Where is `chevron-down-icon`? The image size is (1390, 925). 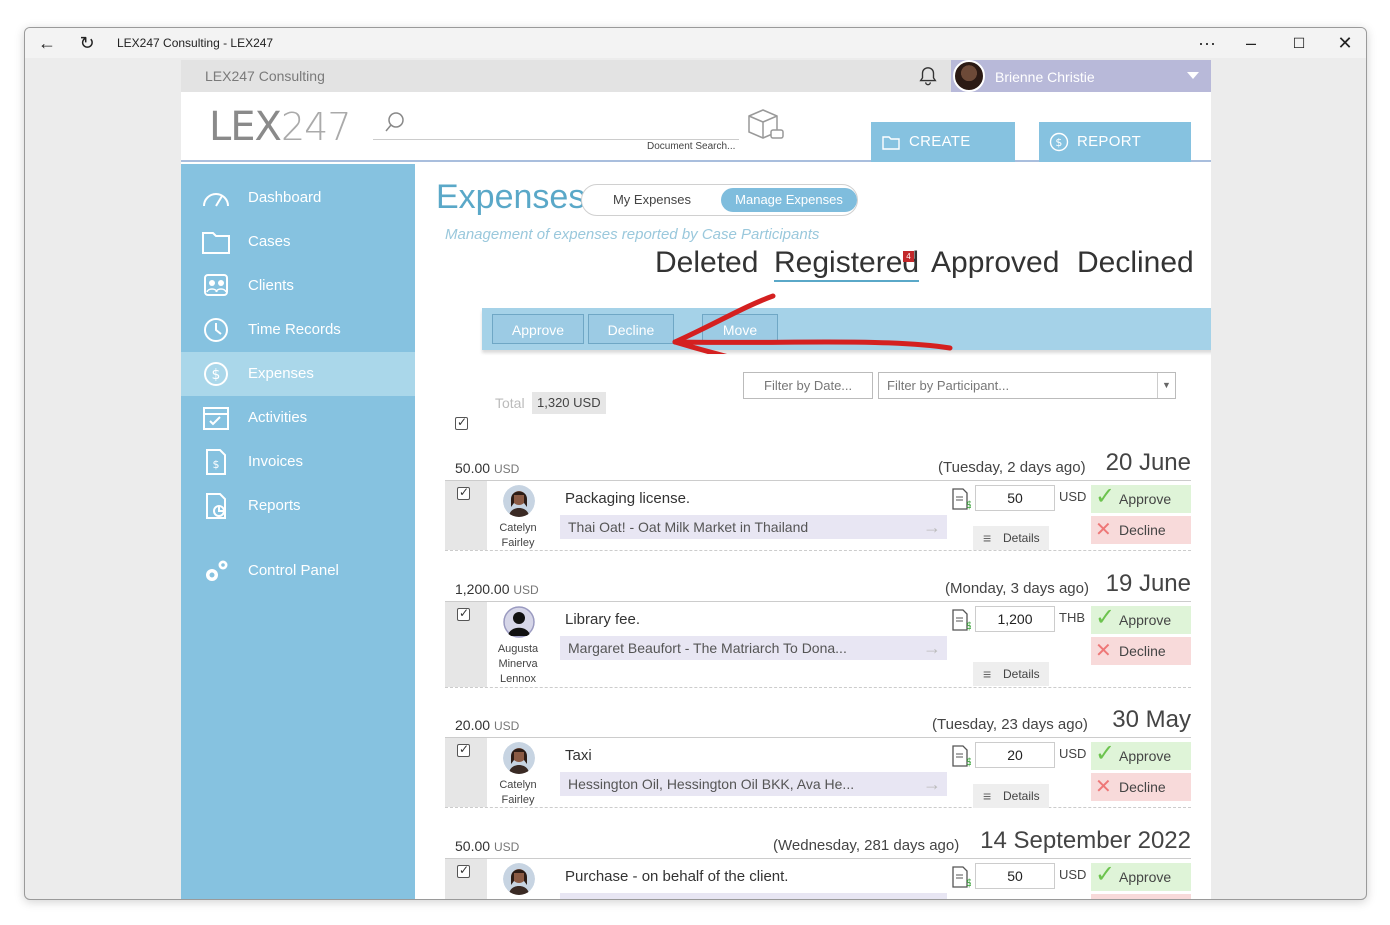
chevron-down-icon is located at coordinates (1193, 75).